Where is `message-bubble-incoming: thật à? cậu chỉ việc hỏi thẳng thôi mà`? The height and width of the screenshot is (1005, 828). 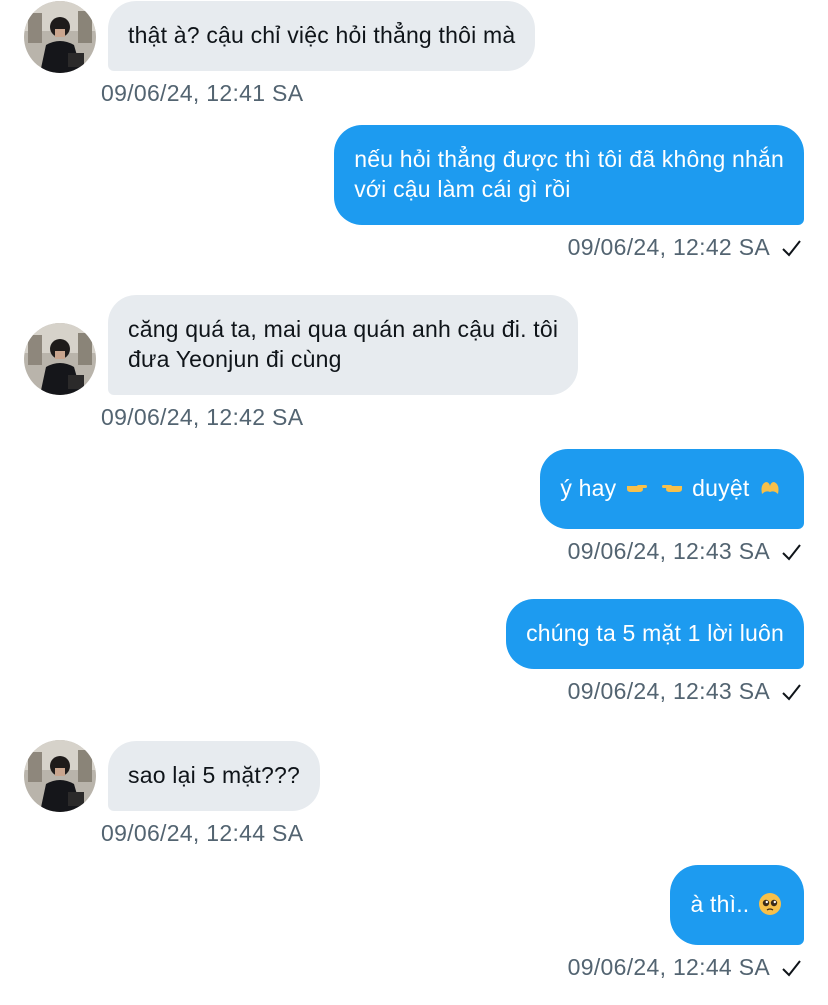 message-bubble-incoming: thật à? cậu chỉ việc hỏi thẳng thôi mà is located at coordinates (322, 36).